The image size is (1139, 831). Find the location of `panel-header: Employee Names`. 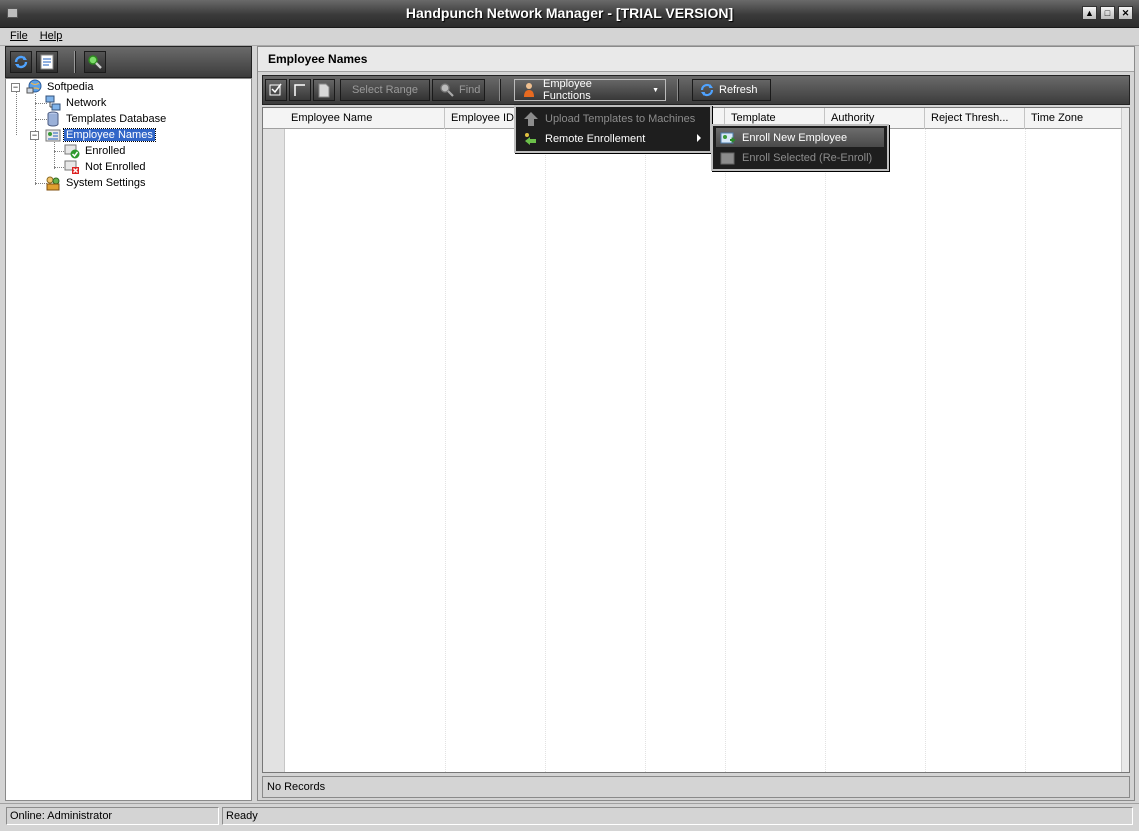

panel-header: Employee Names is located at coordinates (696, 59).